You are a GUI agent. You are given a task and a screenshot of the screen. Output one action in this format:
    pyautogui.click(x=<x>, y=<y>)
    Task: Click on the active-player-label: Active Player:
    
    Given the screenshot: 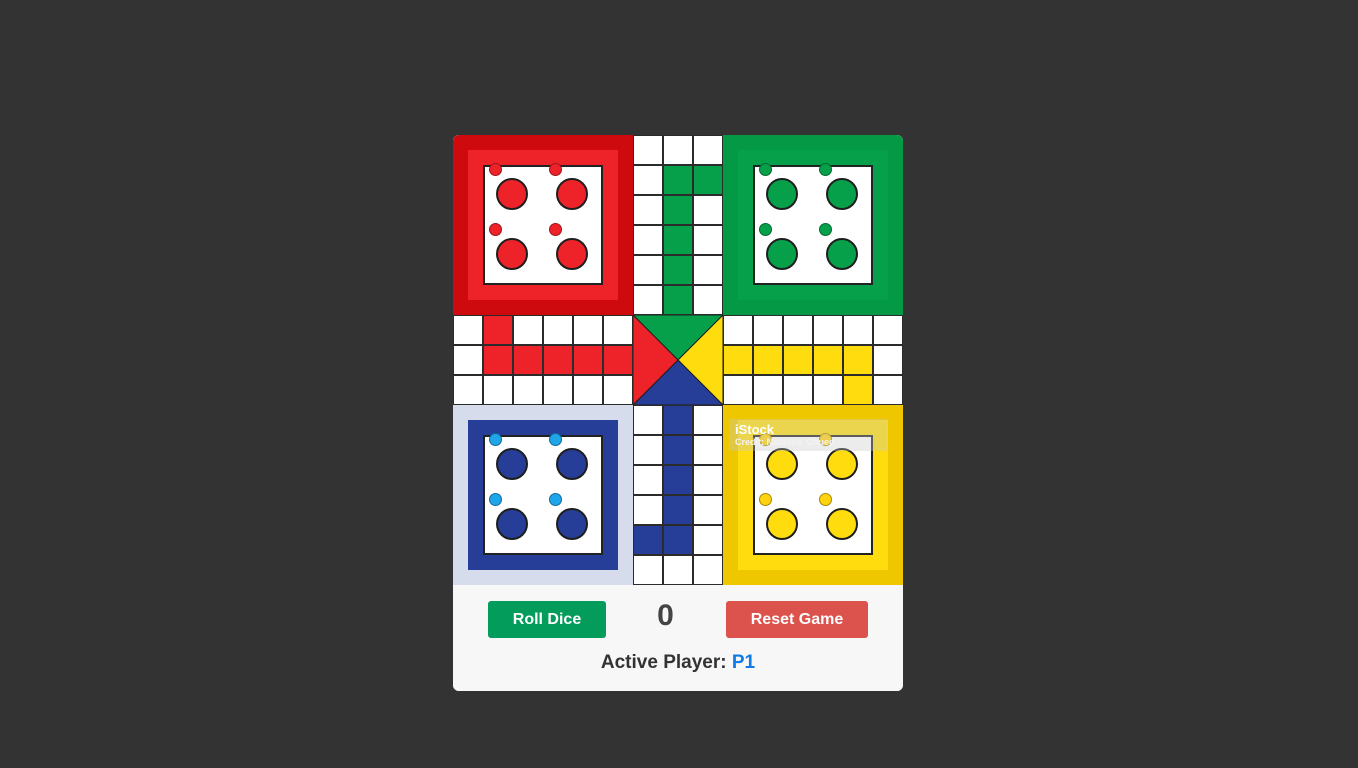 What is the action you would take?
    pyautogui.click(x=663, y=662)
    